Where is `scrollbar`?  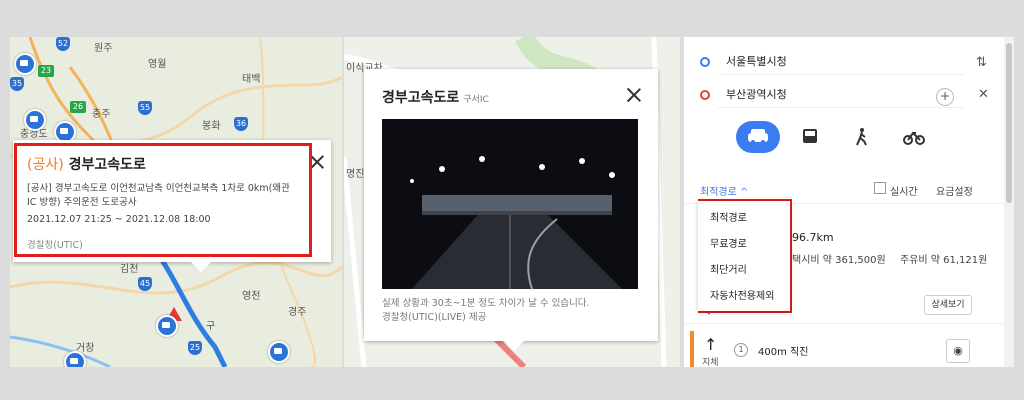 scrollbar is located at coordinates (1009, 202).